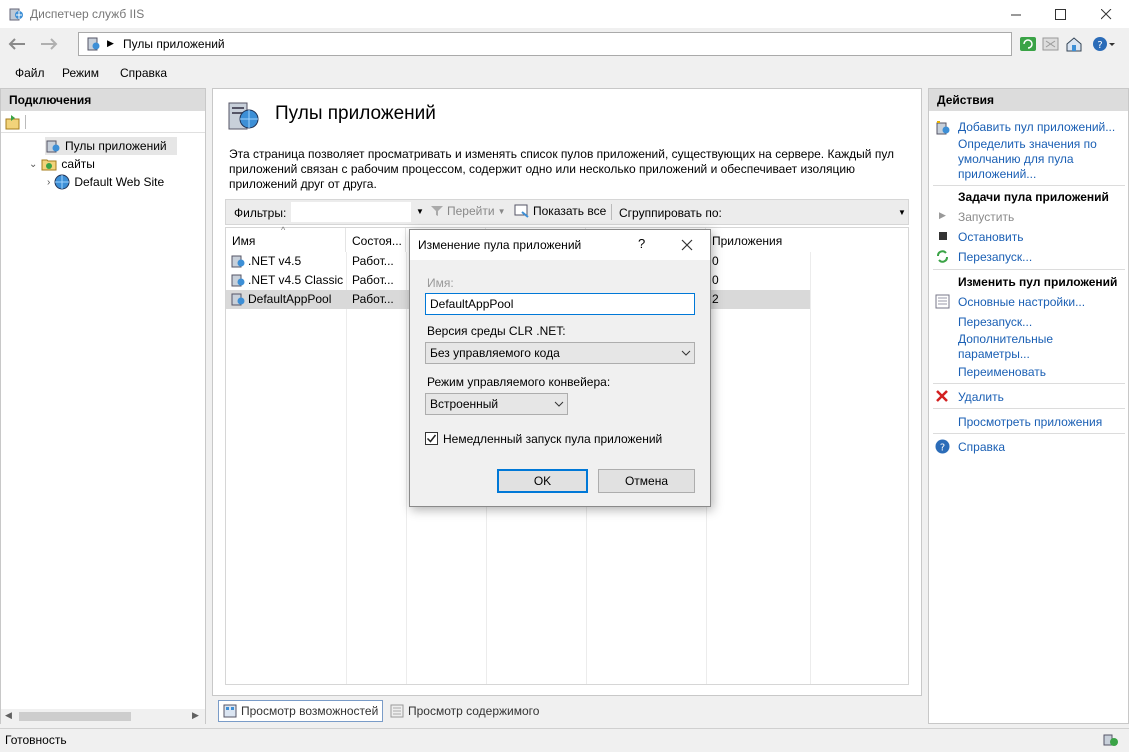  I want to click on show-all-icon, so click(521, 211).